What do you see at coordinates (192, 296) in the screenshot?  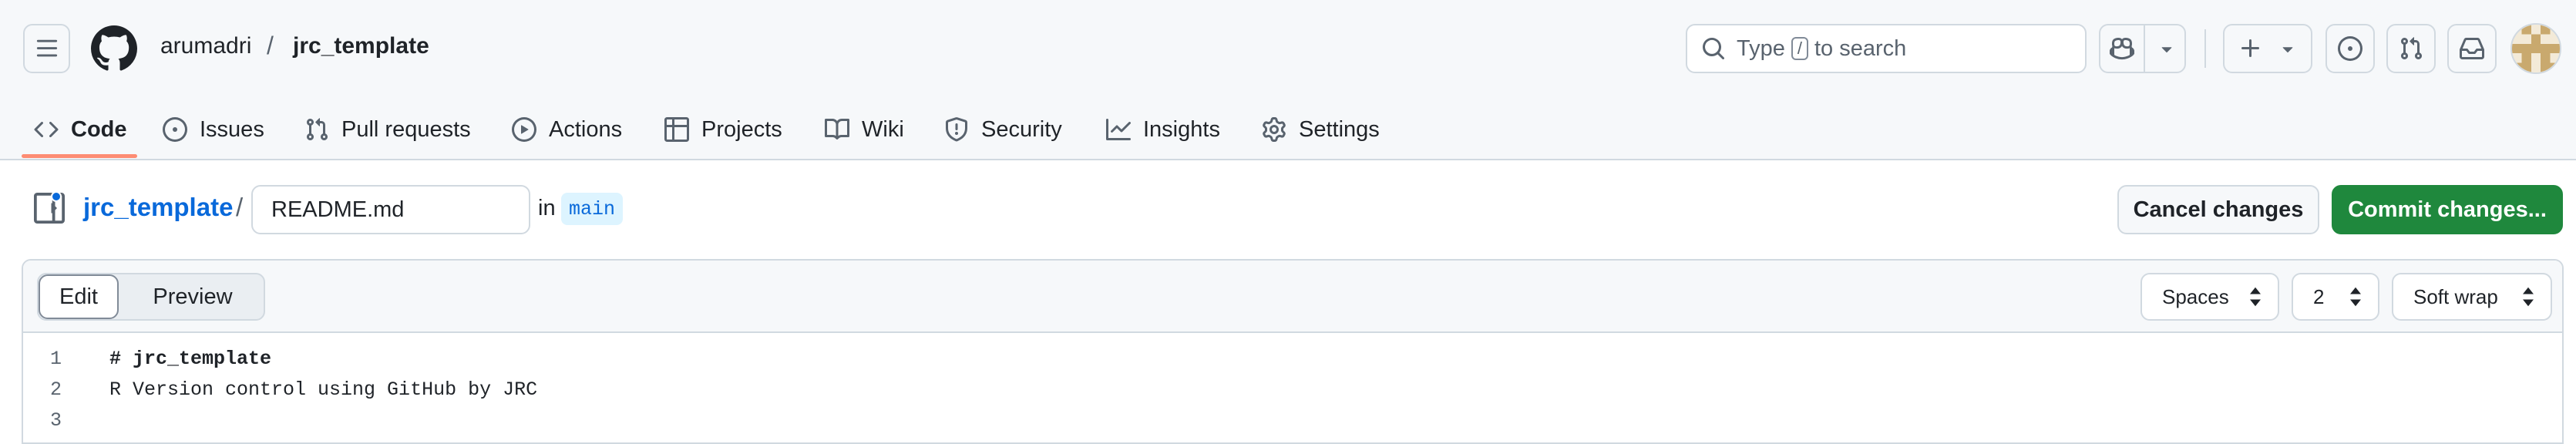 I see `preview-mode-button: Preview` at bounding box center [192, 296].